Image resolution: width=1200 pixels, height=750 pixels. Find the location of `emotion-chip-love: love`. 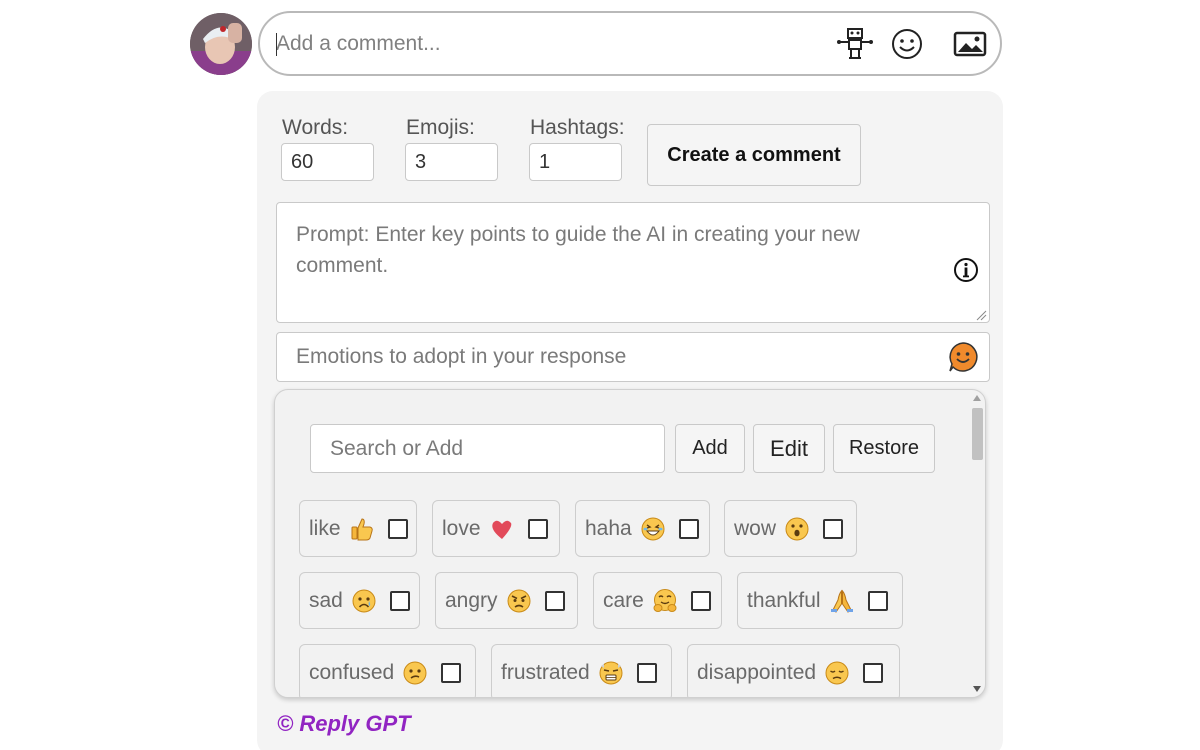

emotion-chip-love: love is located at coordinates (496, 528).